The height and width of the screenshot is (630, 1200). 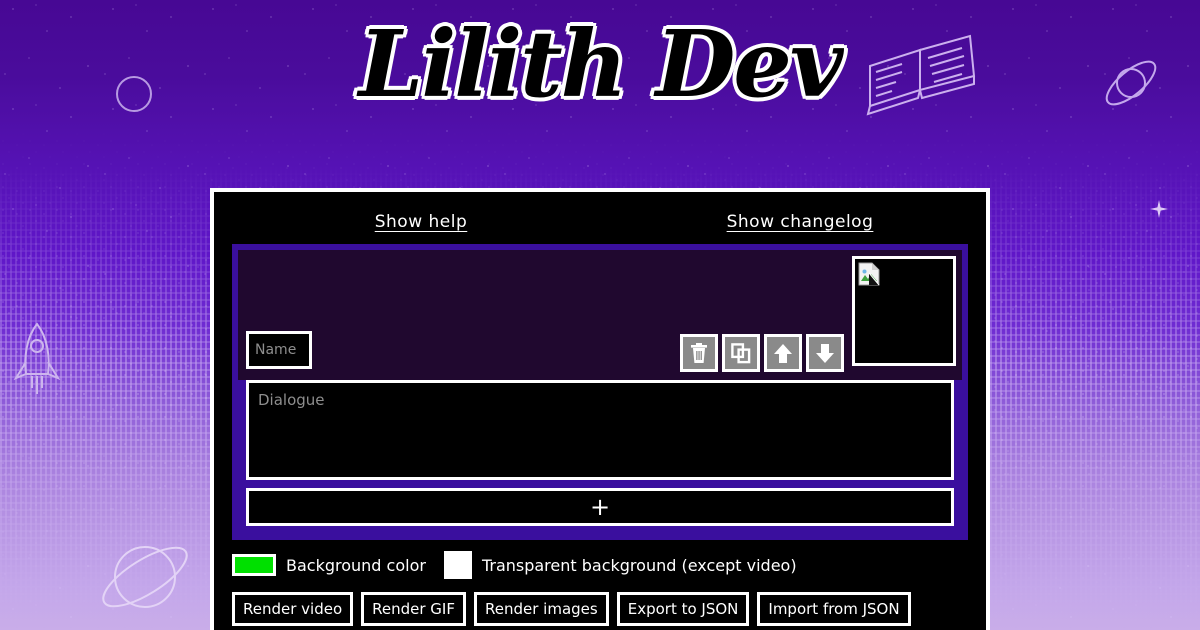 What do you see at coordinates (413, 609) in the screenshot?
I see `render-gif-button: Render GIF` at bounding box center [413, 609].